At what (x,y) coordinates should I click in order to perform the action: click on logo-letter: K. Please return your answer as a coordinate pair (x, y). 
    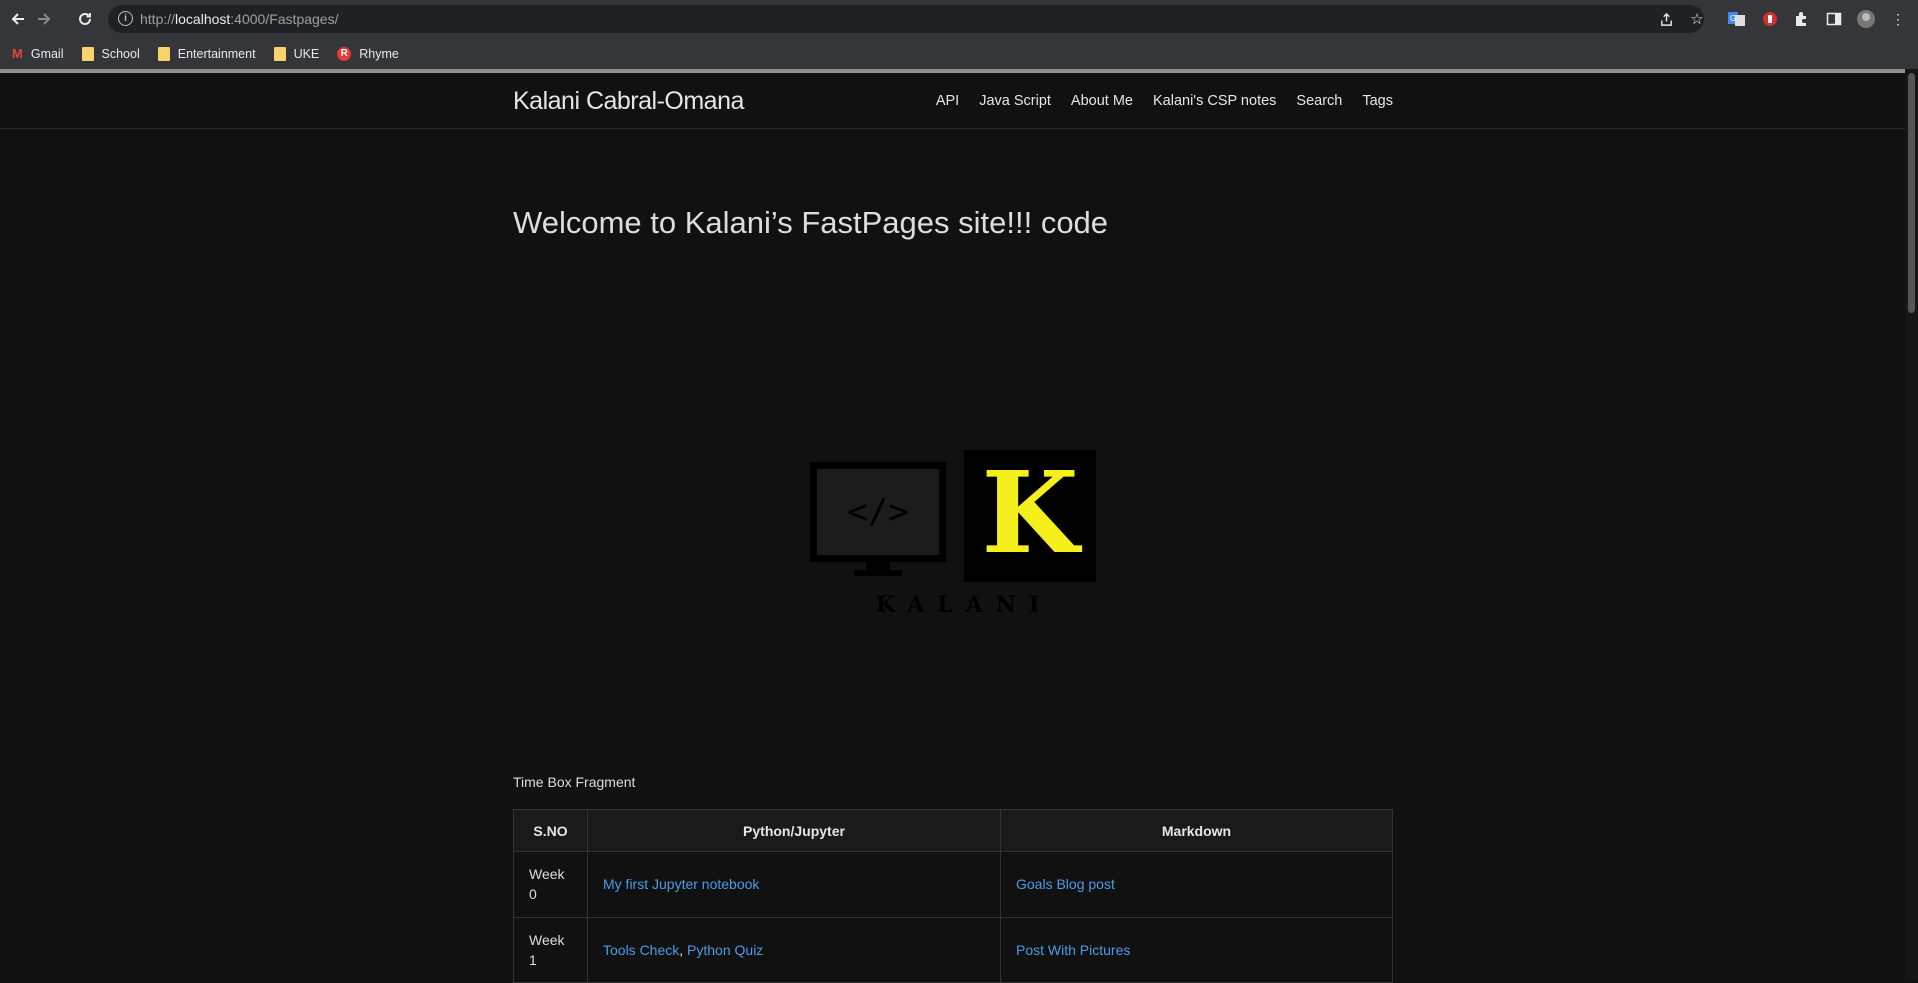
    Looking at the image, I should click on (1030, 513).